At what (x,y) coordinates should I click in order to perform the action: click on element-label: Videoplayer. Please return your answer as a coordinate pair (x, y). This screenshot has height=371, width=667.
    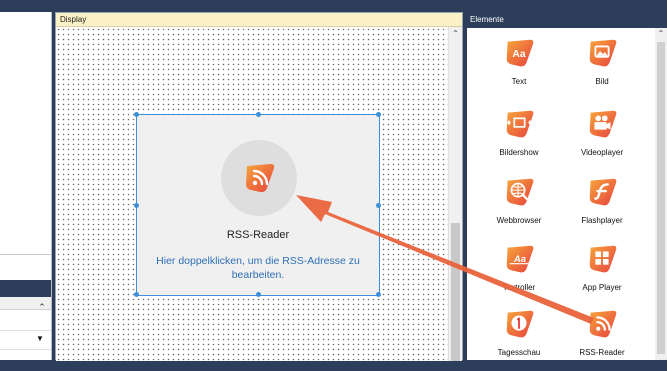
    Looking at the image, I should click on (602, 152).